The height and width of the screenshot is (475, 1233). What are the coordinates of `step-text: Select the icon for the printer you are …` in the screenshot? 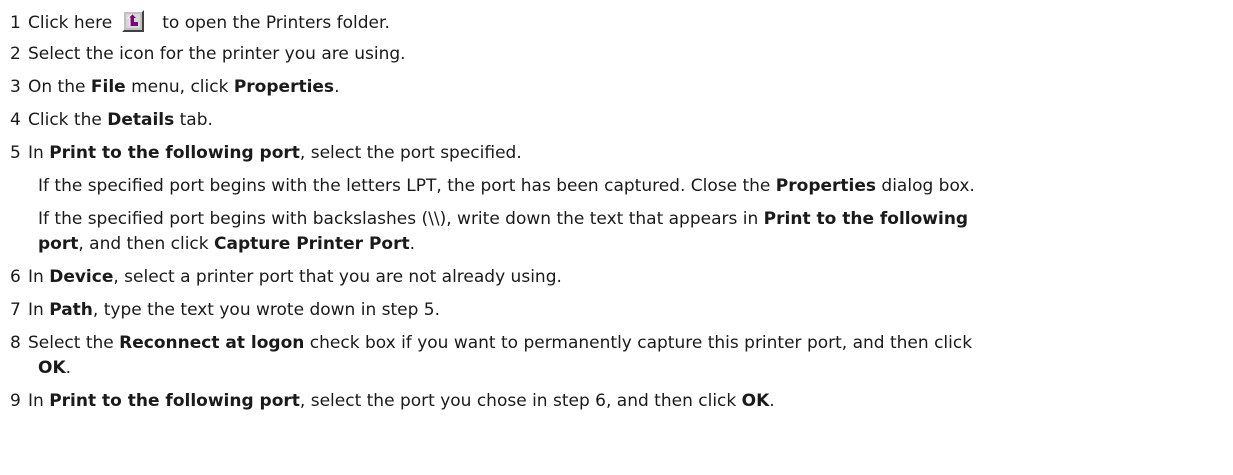 It's located at (217, 54).